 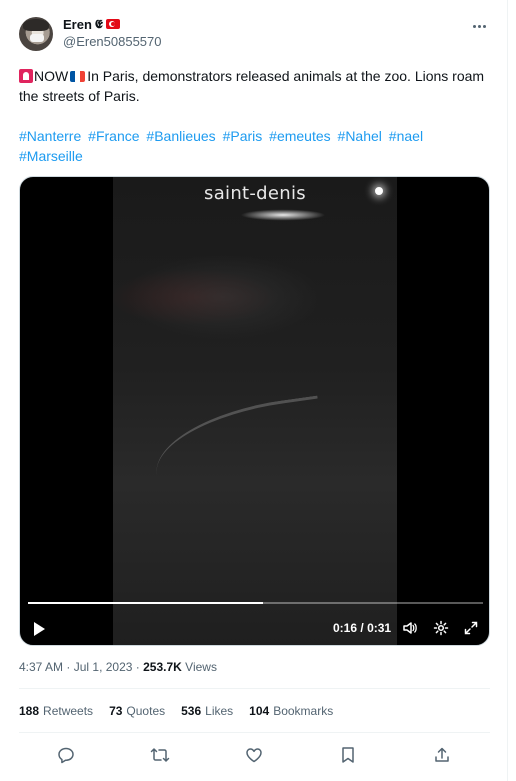 I want to click on hashtag-link: #nael, so click(x=406, y=136).